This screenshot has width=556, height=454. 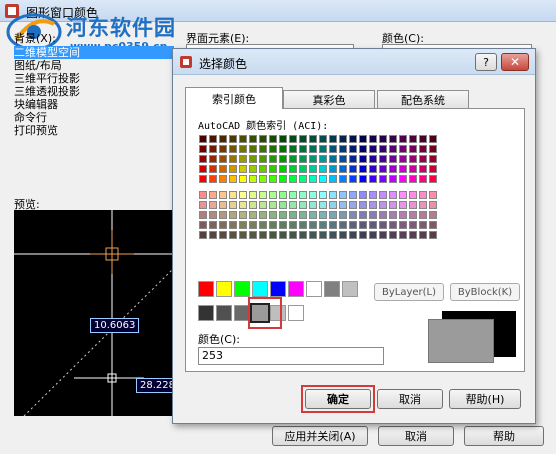 What do you see at coordinates (515, 62) in the screenshot?
I see `dialog-close-icon: ✕` at bounding box center [515, 62].